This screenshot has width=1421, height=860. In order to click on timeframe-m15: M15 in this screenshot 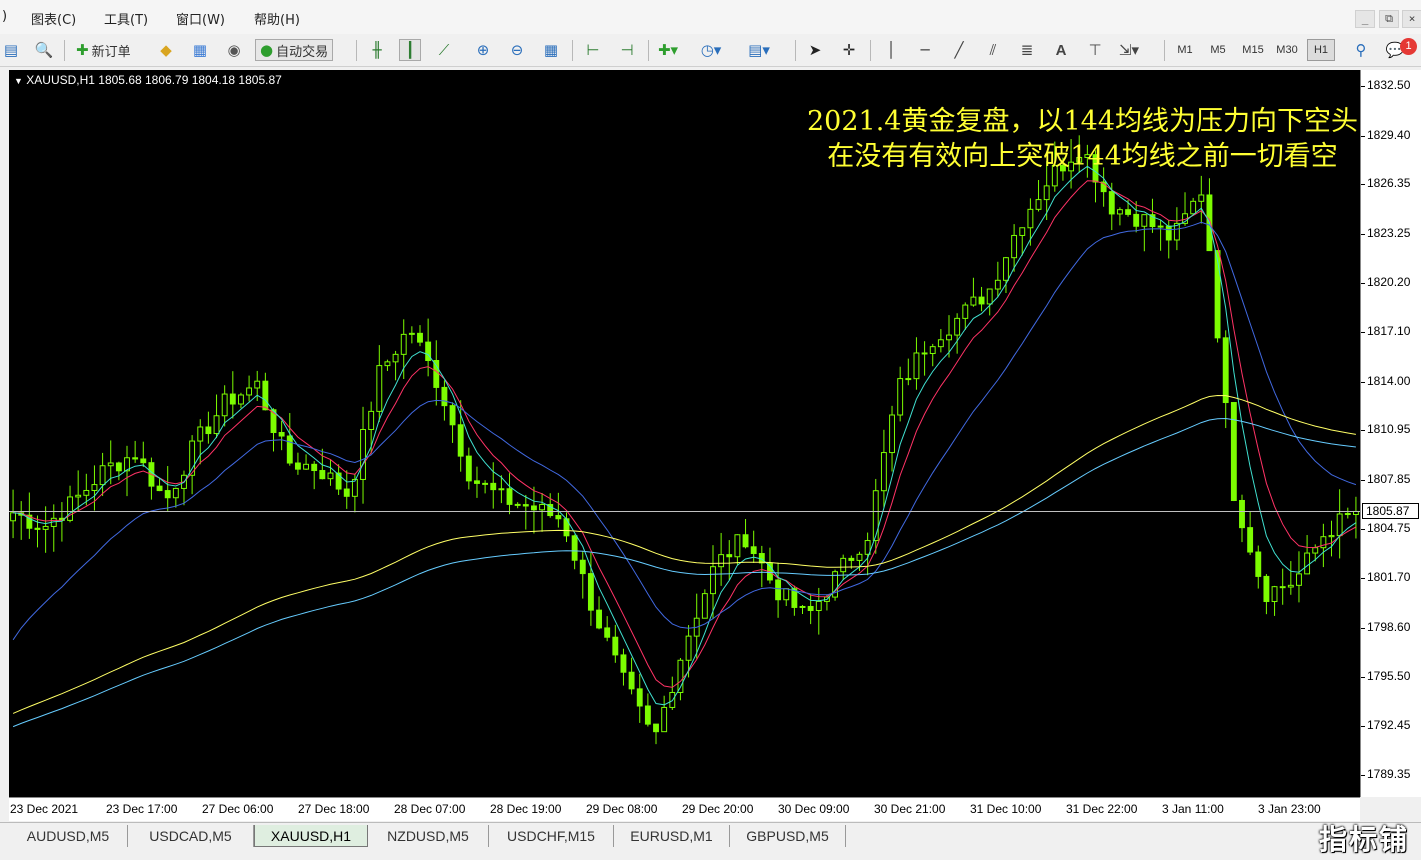, I will do `click(1253, 50)`.